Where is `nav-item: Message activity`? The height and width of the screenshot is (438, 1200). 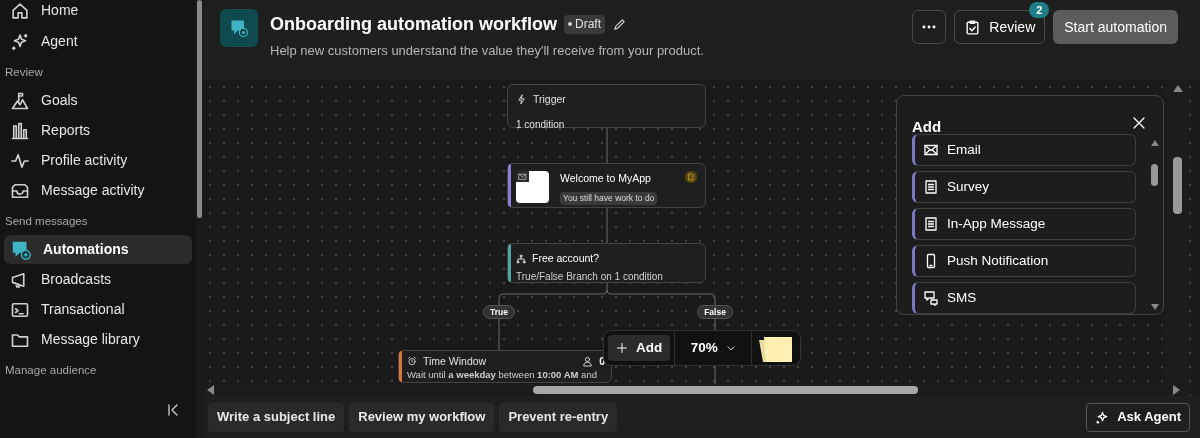 nav-item: Message activity is located at coordinates (98, 190).